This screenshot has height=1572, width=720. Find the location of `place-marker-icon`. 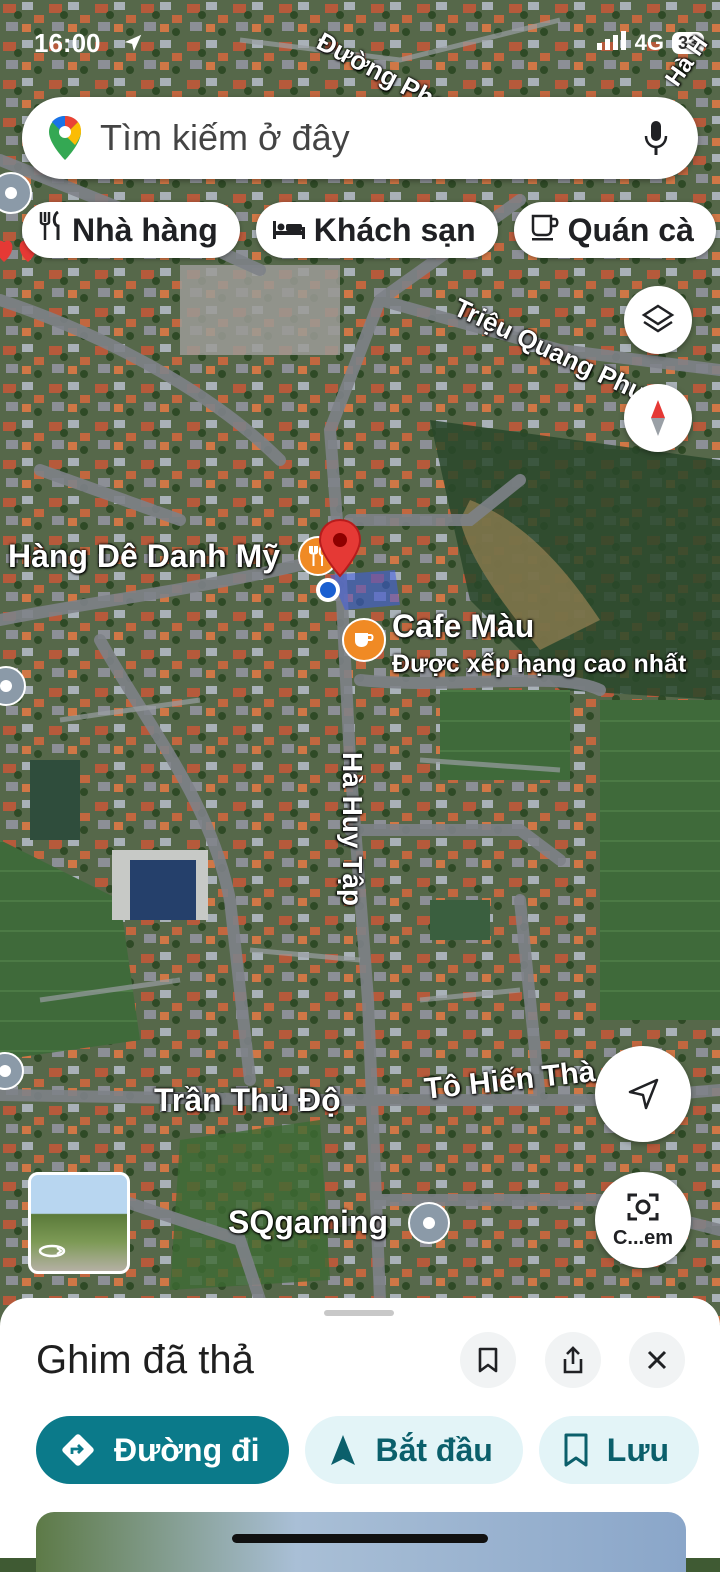

place-marker-icon is located at coordinates (429, 1223).